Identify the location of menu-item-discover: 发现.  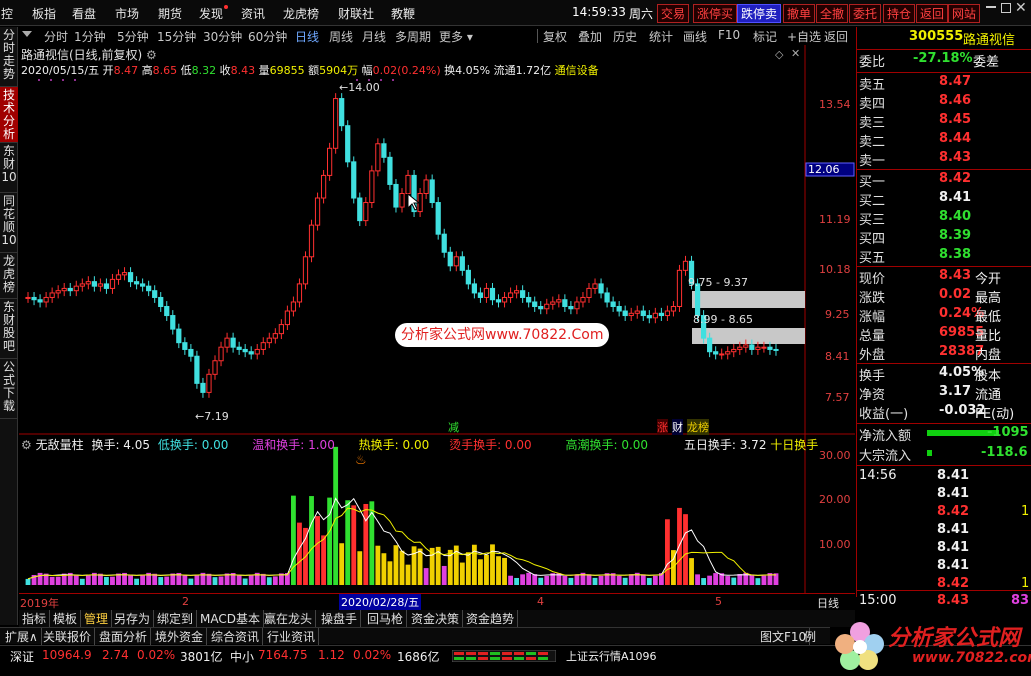
(214, 13).